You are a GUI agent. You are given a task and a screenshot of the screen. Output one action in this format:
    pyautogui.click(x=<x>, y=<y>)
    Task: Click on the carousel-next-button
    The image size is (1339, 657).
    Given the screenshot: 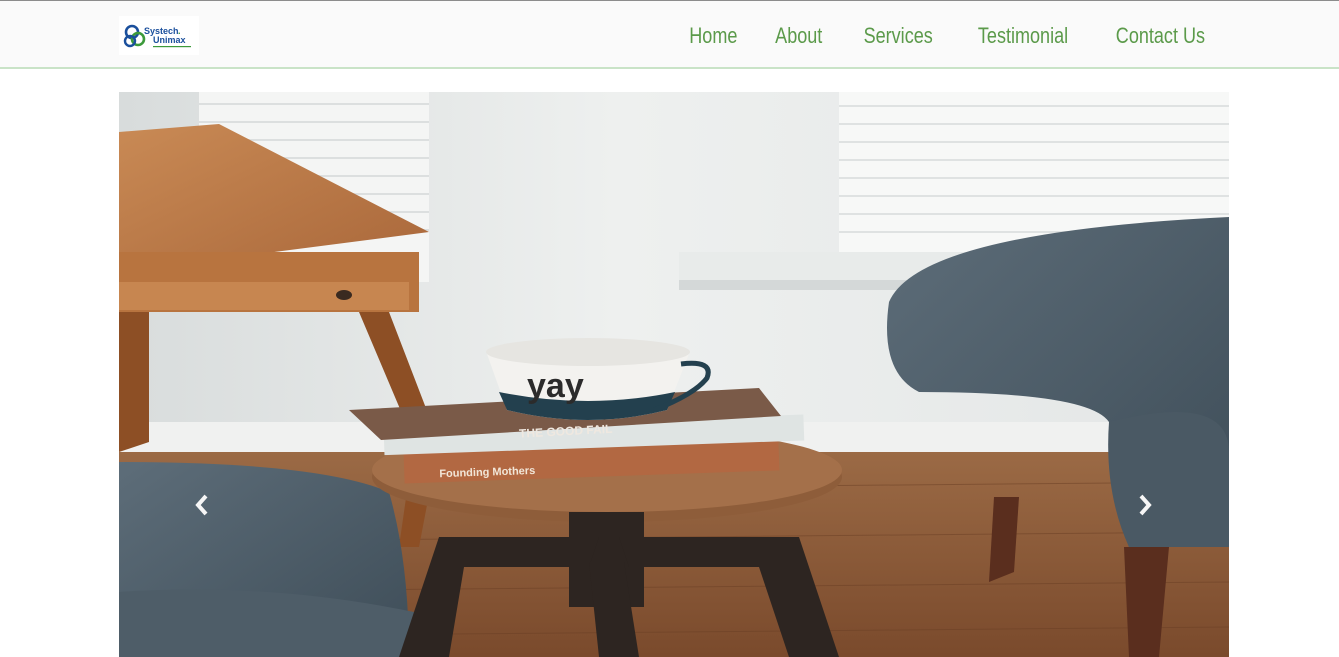 What is the action you would take?
    pyautogui.click(x=1145, y=505)
    